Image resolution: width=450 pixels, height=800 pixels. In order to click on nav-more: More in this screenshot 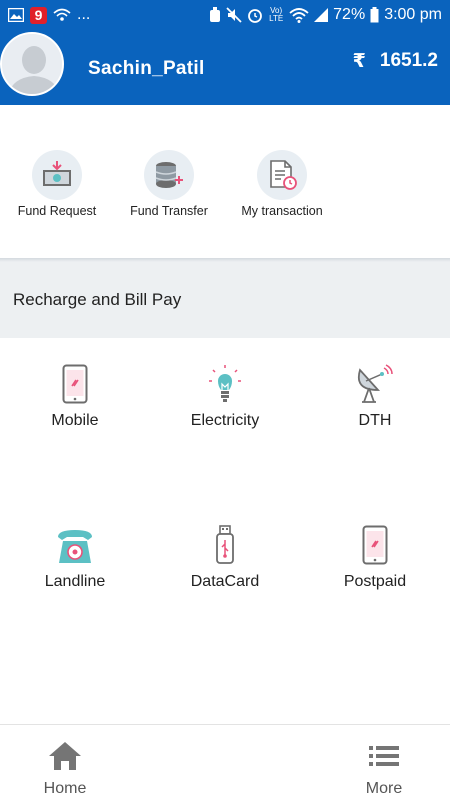, I will do `click(384, 769)`.